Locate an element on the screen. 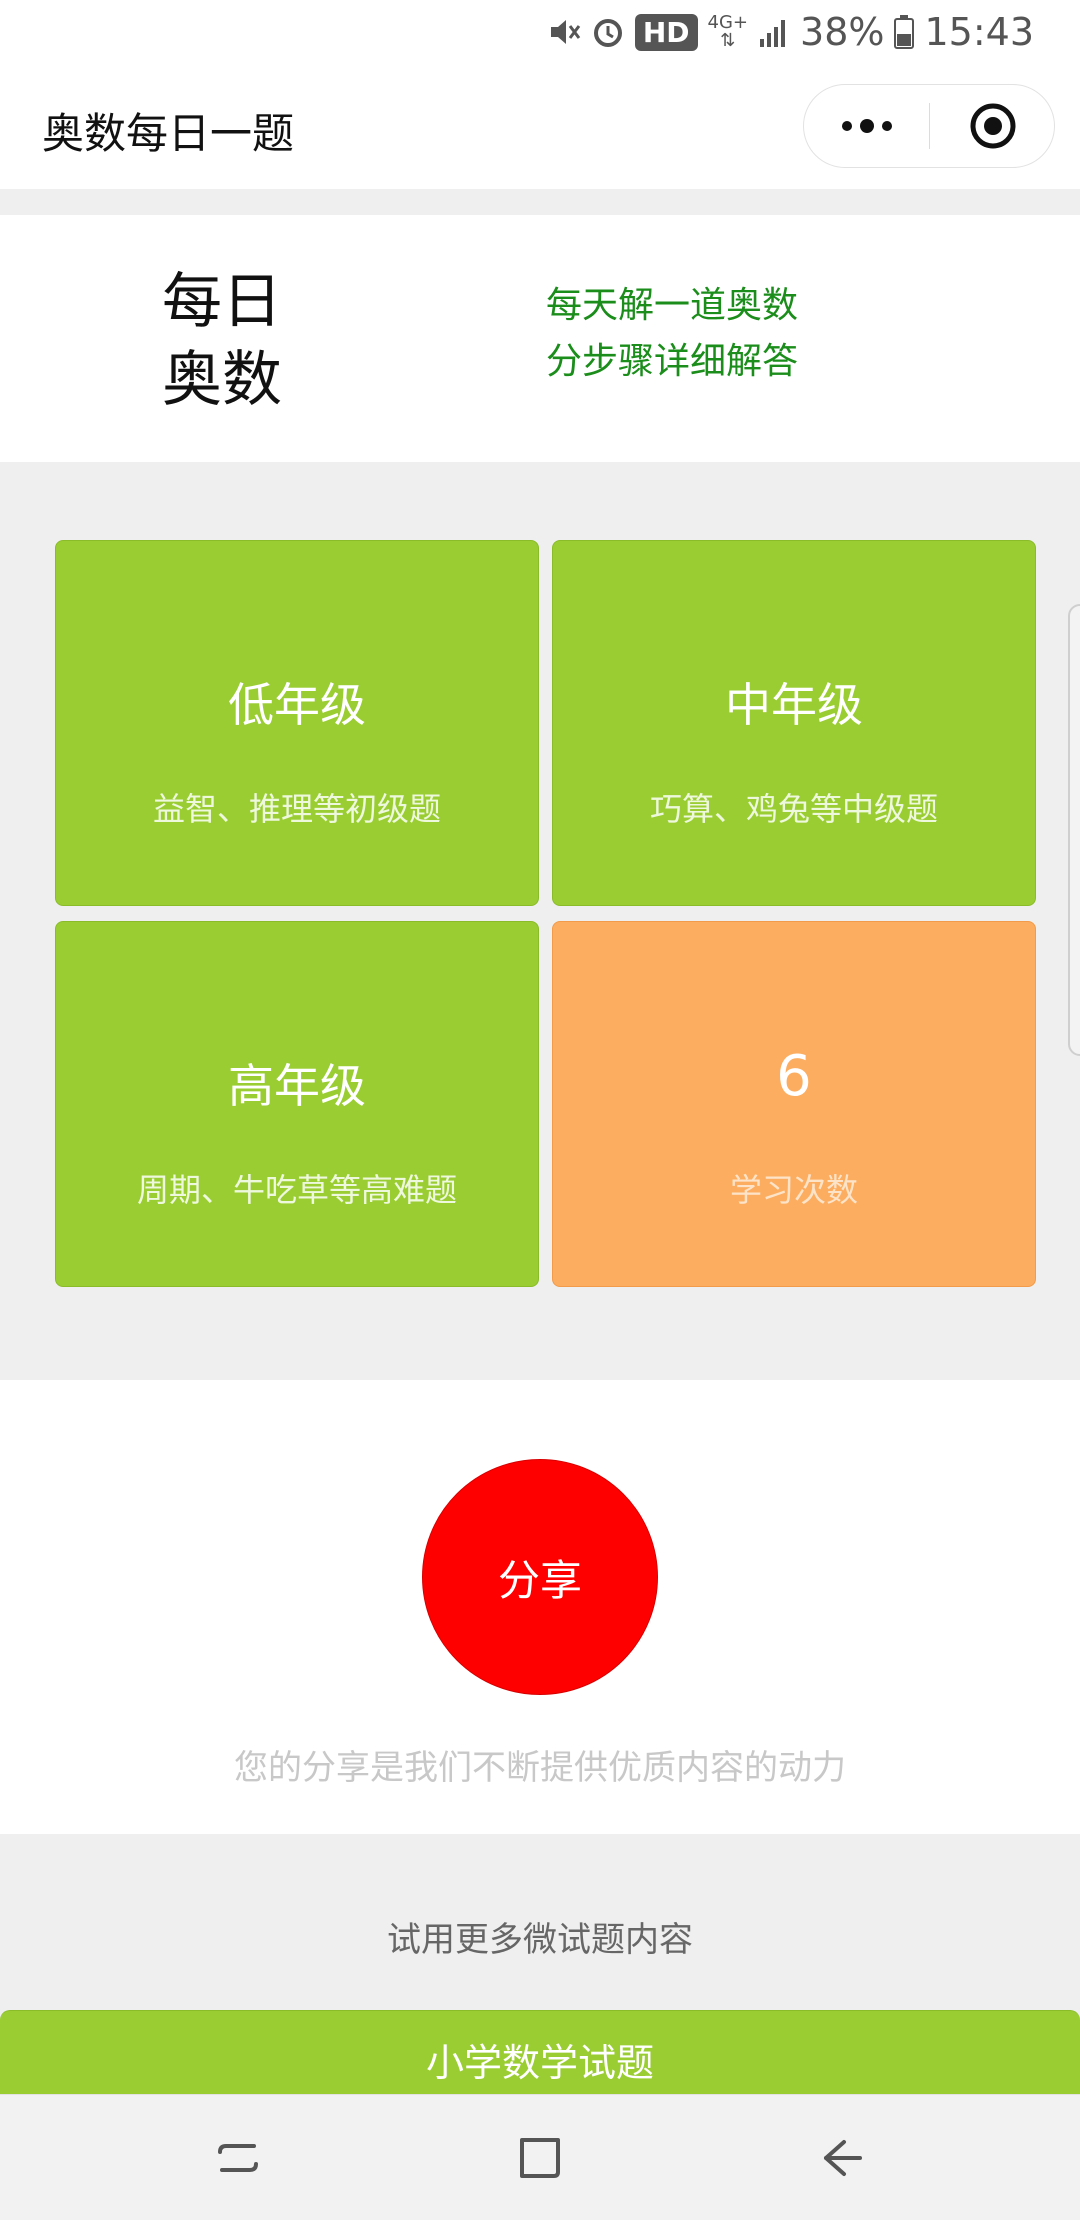 The image size is (1080, 2220). page-title: 奥数每日一题 is located at coordinates (168, 133).